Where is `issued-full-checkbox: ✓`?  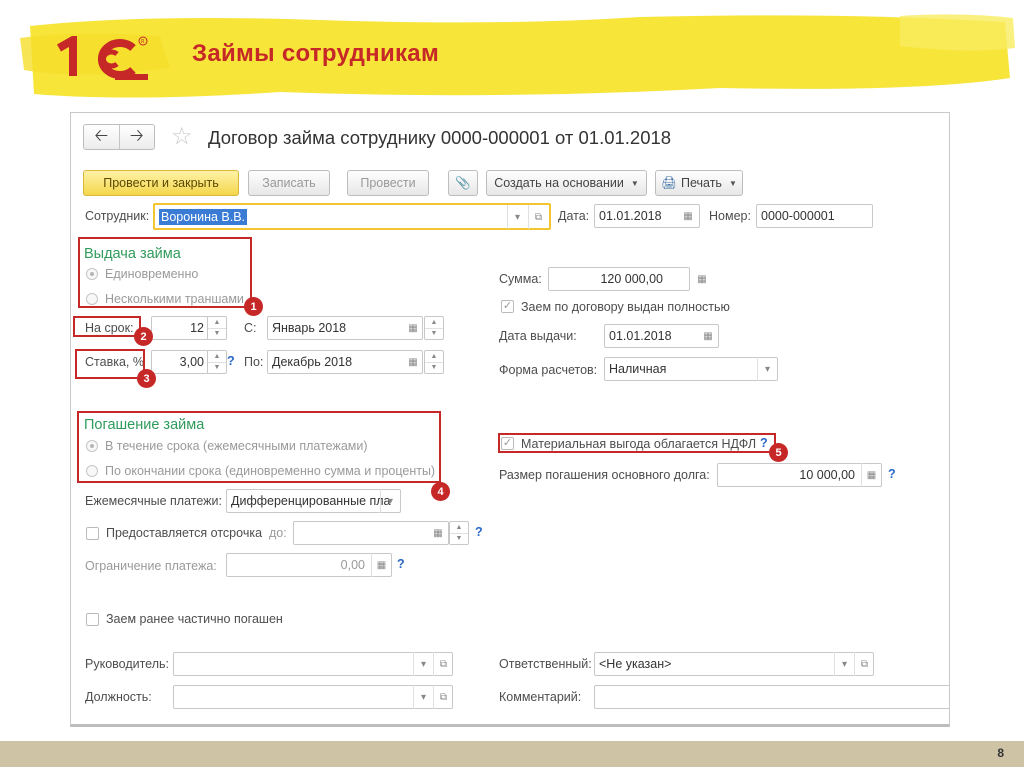 issued-full-checkbox: ✓ is located at coordinates (507, 306).